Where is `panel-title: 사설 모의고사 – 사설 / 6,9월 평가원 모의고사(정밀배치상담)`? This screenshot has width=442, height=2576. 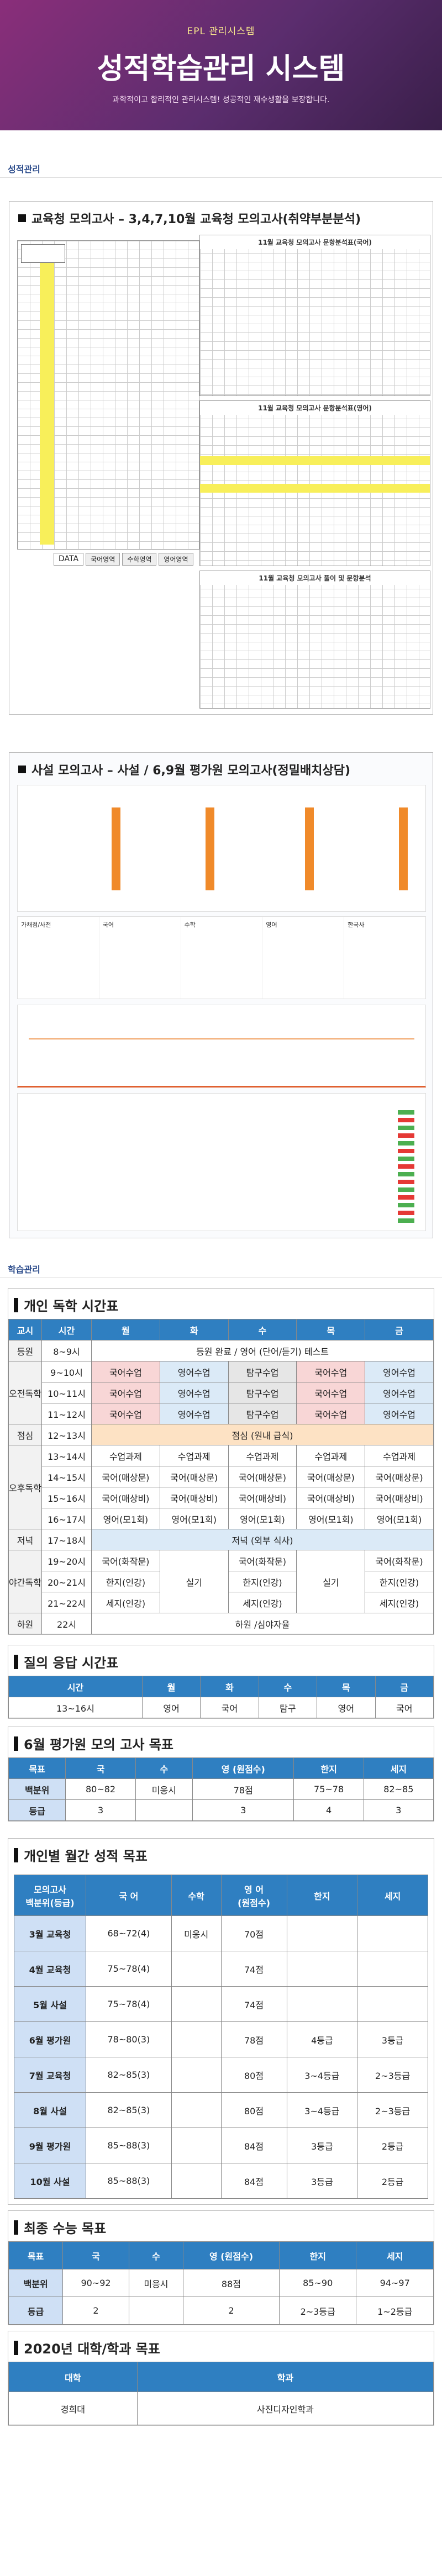
panel-title: 사설 모의고사 – 사설 / 6,9월 평가원 모의고사(정밀배치상담) is located at coordinates (191, 771).